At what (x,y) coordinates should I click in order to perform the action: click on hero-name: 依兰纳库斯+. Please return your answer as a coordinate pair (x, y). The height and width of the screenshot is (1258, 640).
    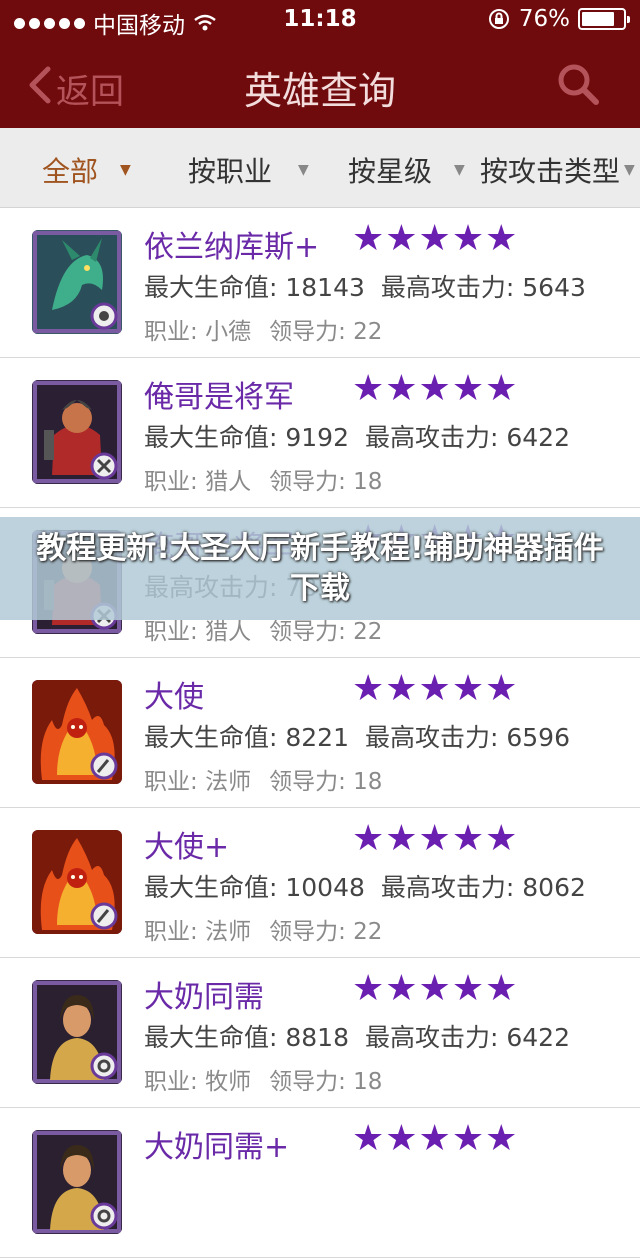
    Looking at the image, I should click on (232, 247).